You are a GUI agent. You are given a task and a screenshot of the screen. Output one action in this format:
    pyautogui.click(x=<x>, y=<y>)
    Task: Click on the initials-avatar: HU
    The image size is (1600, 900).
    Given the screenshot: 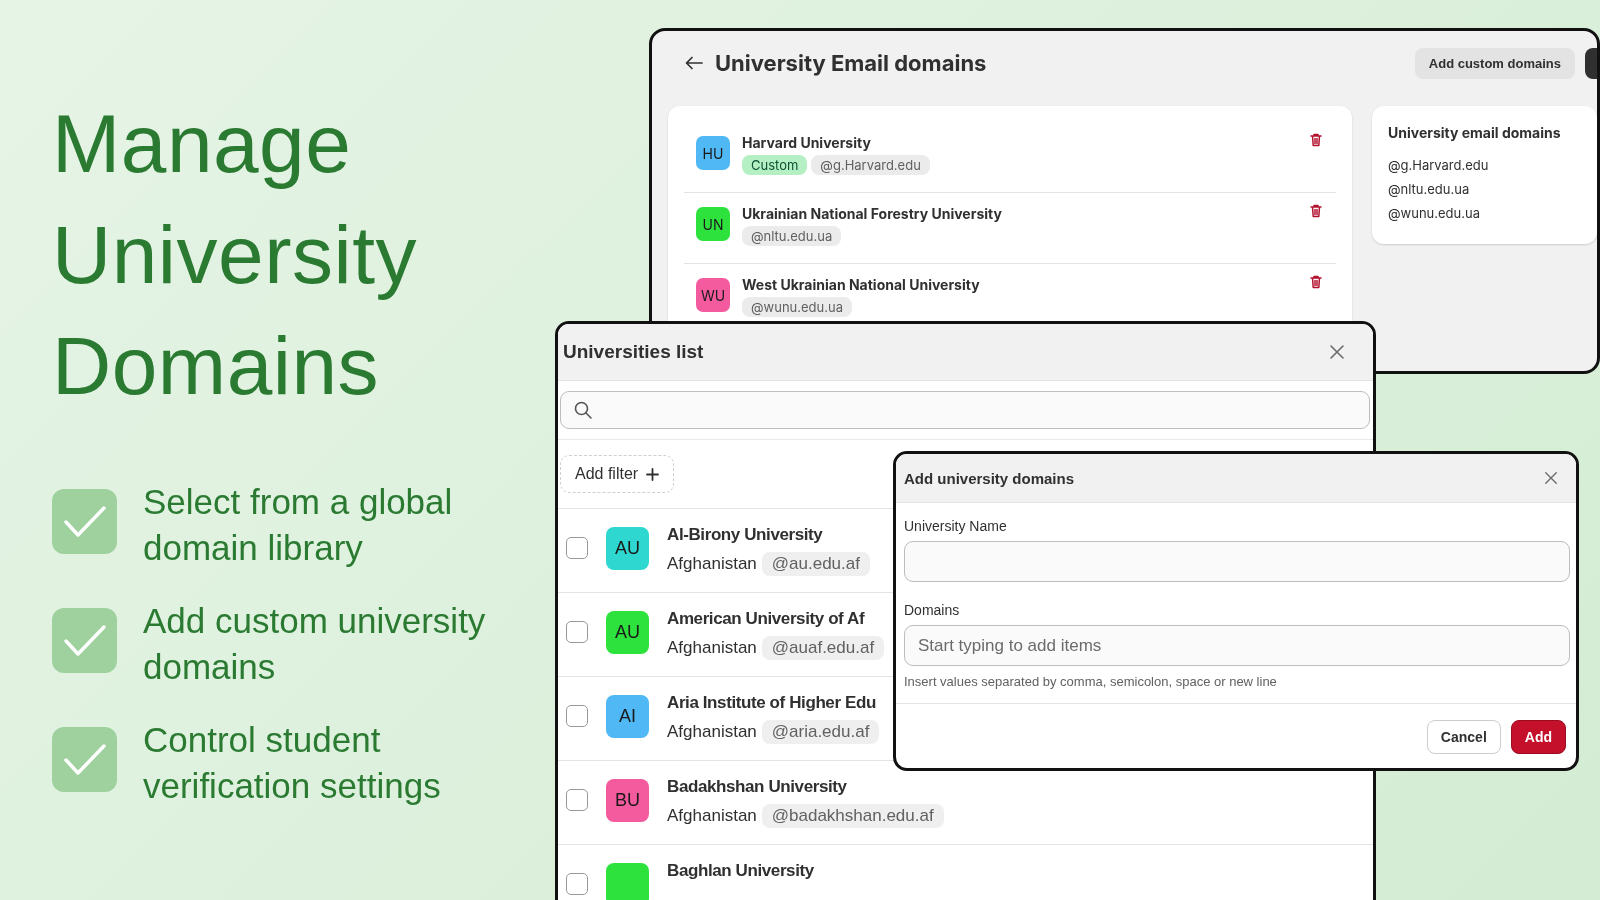 What is the action you would take?
    pyautogui.click(x=713, y=153)
    